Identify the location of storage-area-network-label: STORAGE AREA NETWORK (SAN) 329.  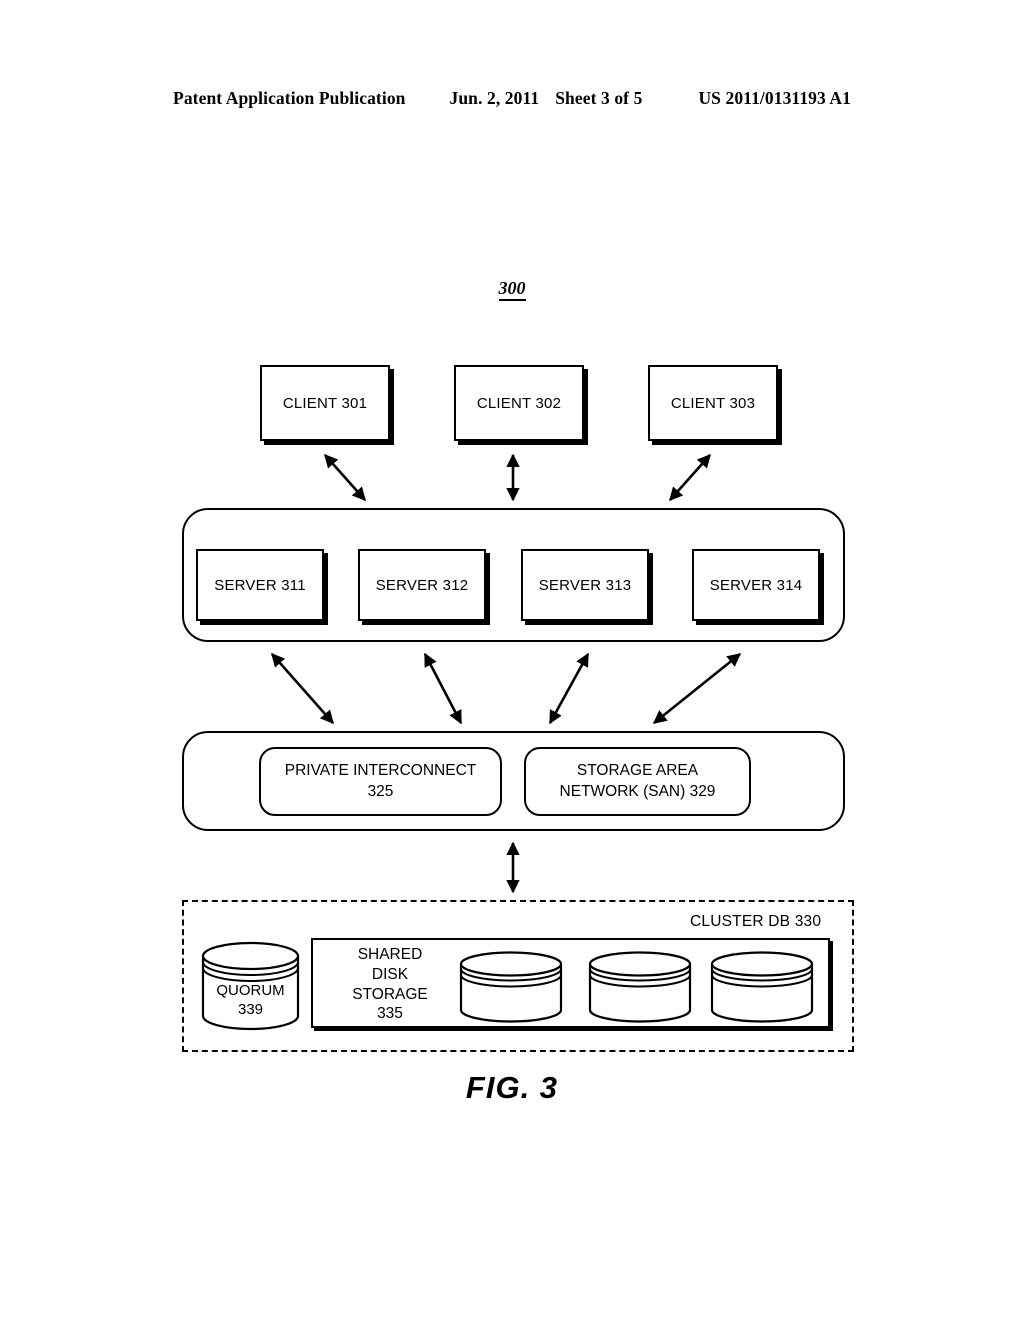
(637, 780).